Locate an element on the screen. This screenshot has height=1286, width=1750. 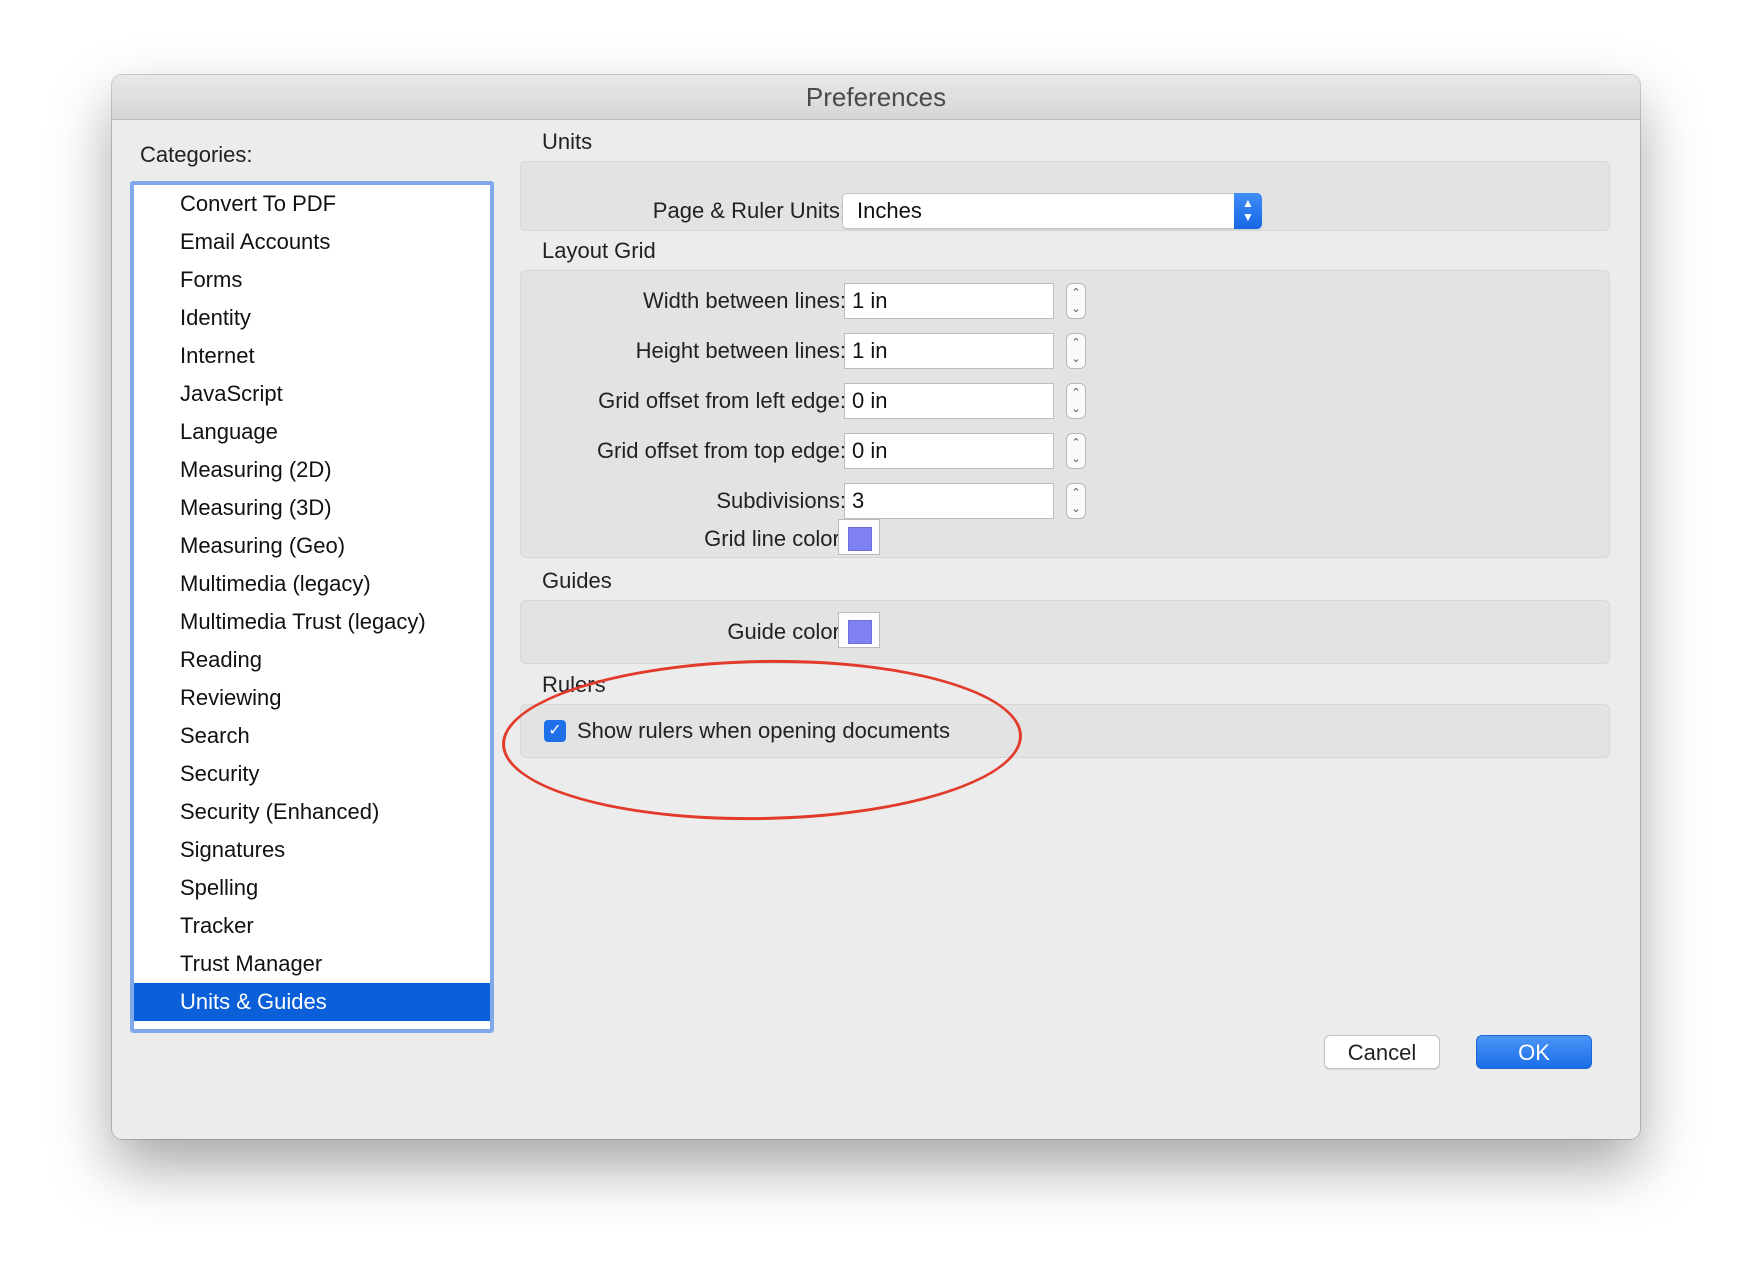
category-item: Measuring (3D) is located at coordinates (312, 508).